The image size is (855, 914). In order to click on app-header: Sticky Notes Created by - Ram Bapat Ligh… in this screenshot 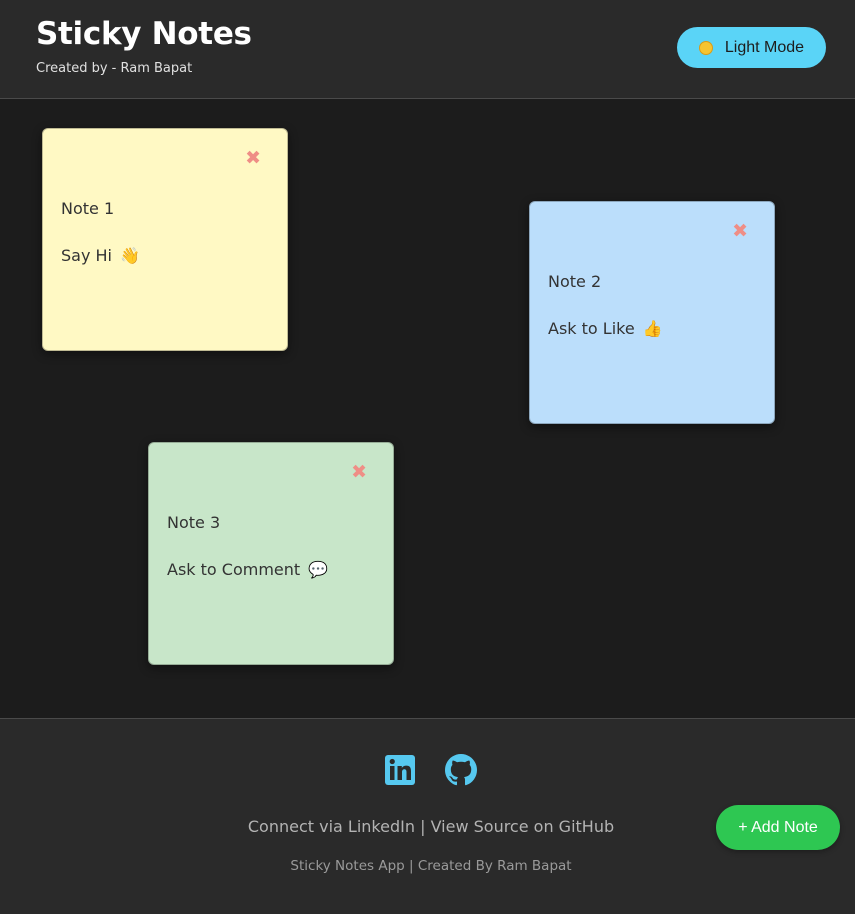, I will do `click(427, 49)`.